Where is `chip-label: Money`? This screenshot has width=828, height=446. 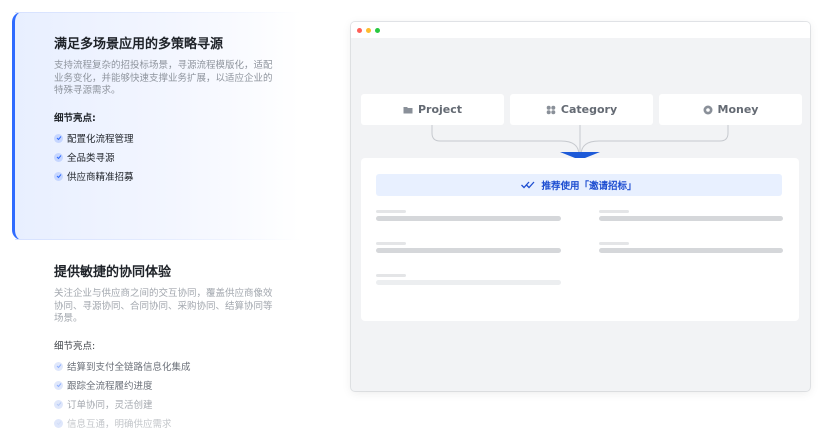 chip-label: Money is located at coordinates (738, 109).